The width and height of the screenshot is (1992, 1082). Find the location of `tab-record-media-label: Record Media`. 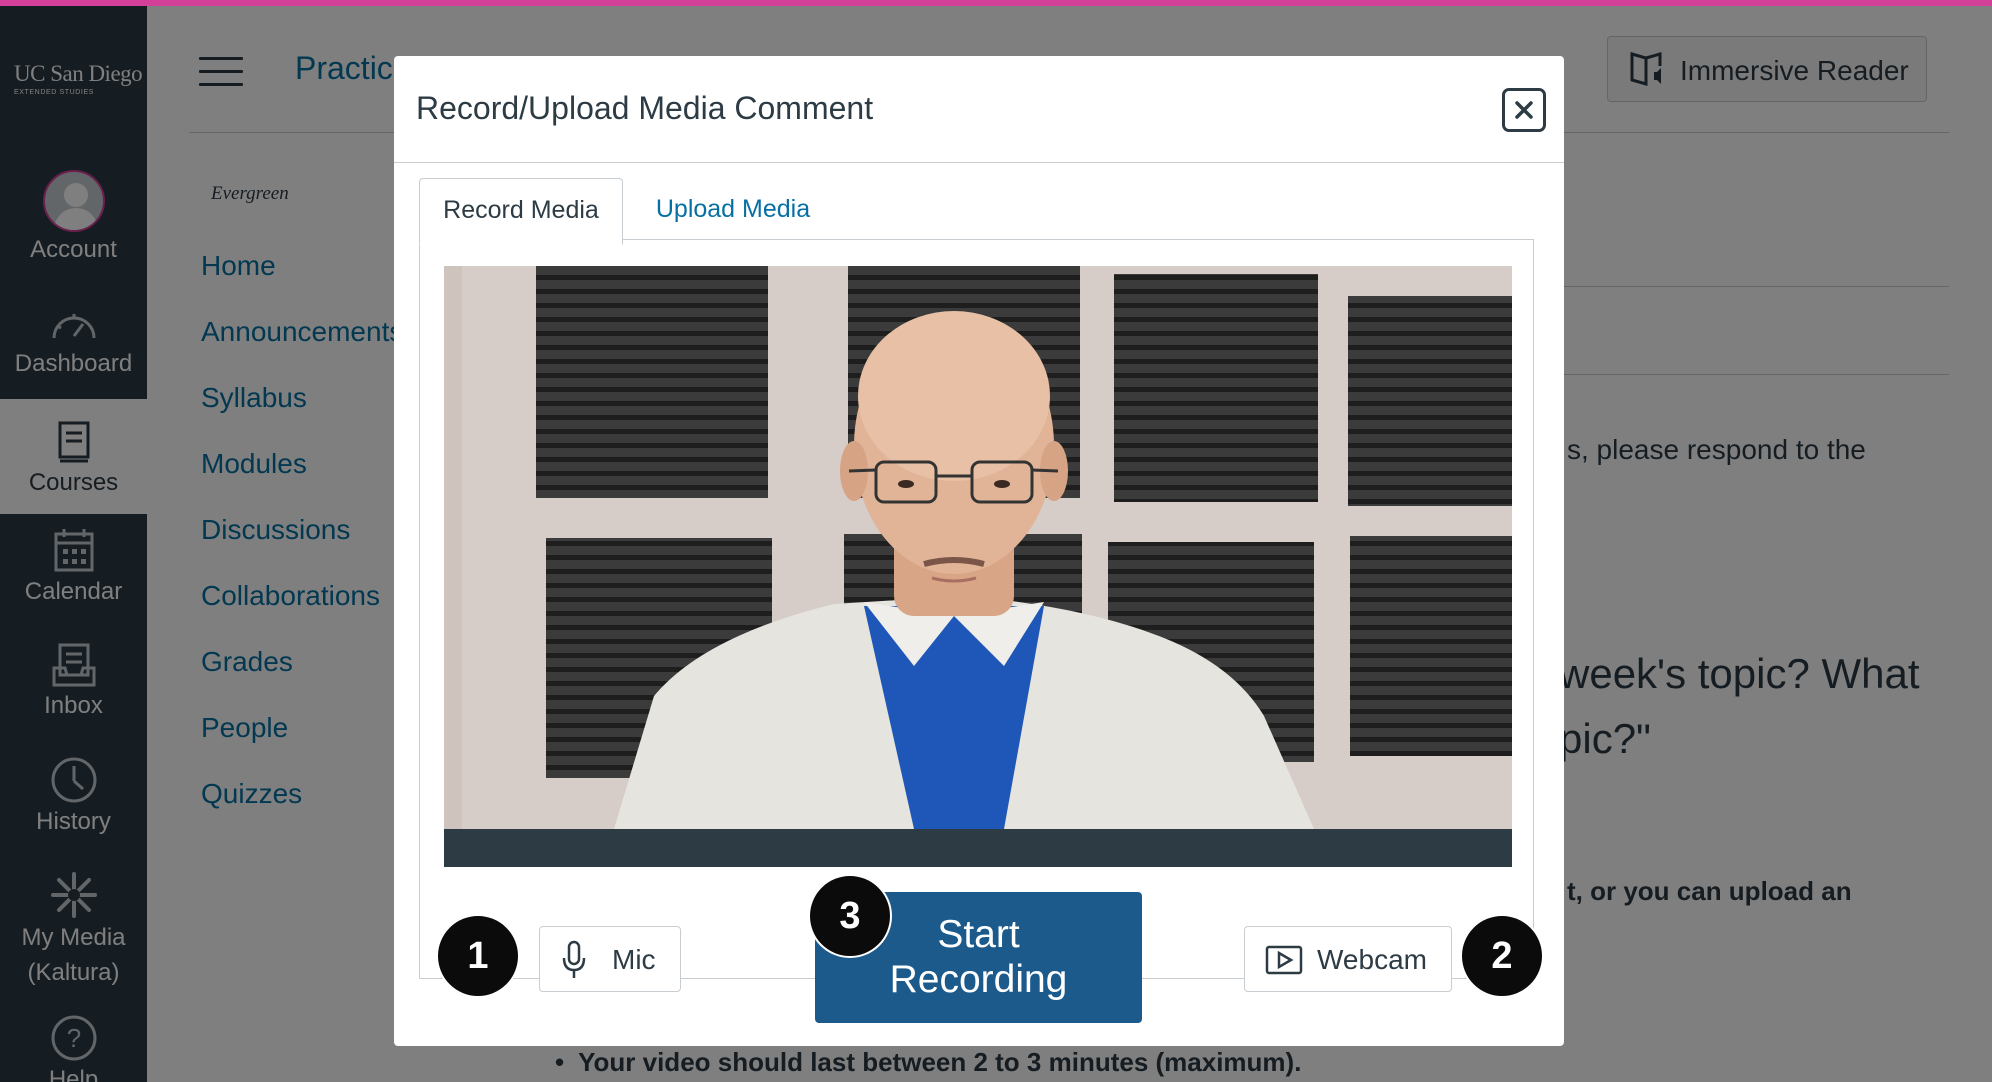

tab-record-media-label: Record Media is located at coordinates (521, 210).